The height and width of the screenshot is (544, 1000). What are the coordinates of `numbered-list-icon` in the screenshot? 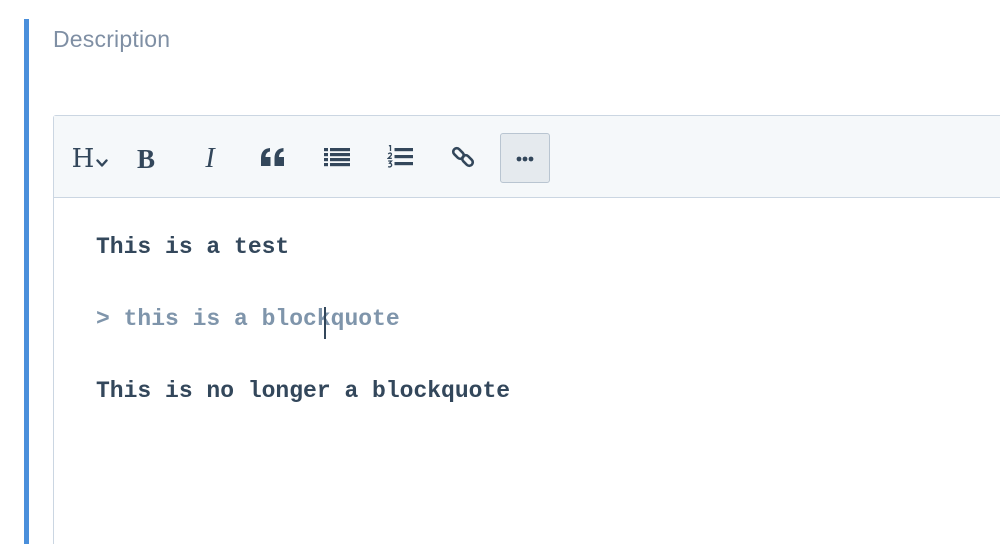 It's located at (399, 158).